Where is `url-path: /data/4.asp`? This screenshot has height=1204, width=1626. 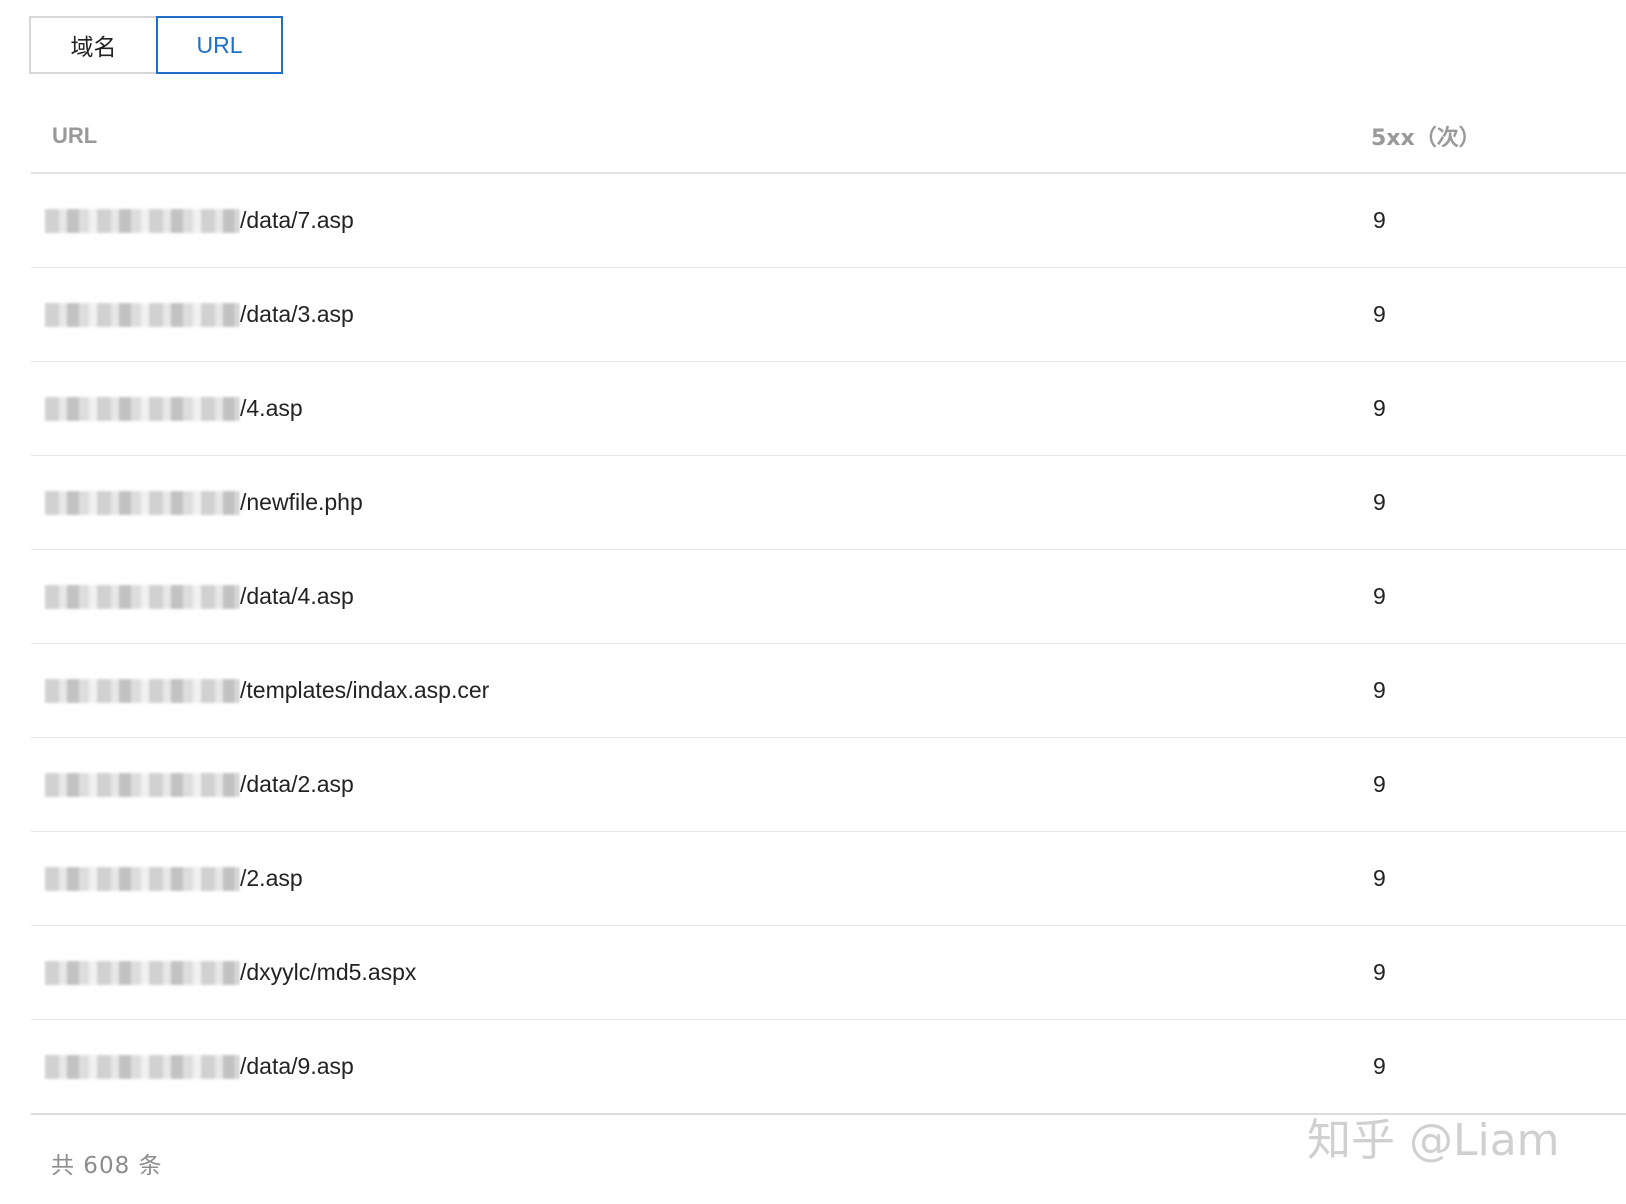
url-path: /data/4.asp is located at coordinates (297, 596).